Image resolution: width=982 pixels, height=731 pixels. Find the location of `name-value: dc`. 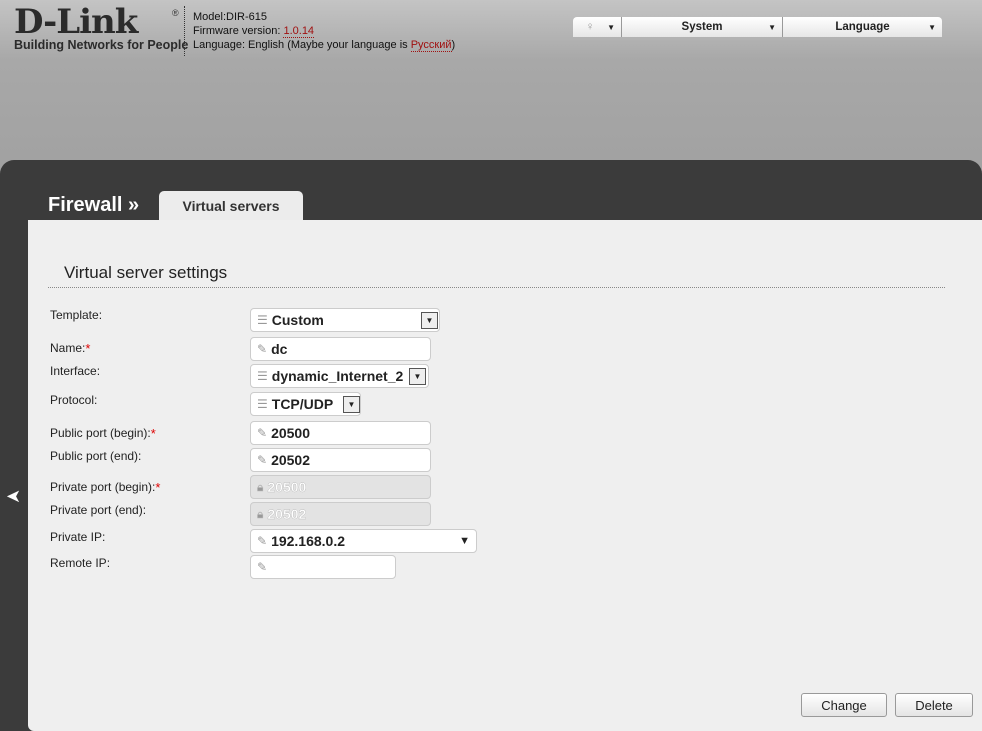

name-value: dc is located at coordinates (279, 349).